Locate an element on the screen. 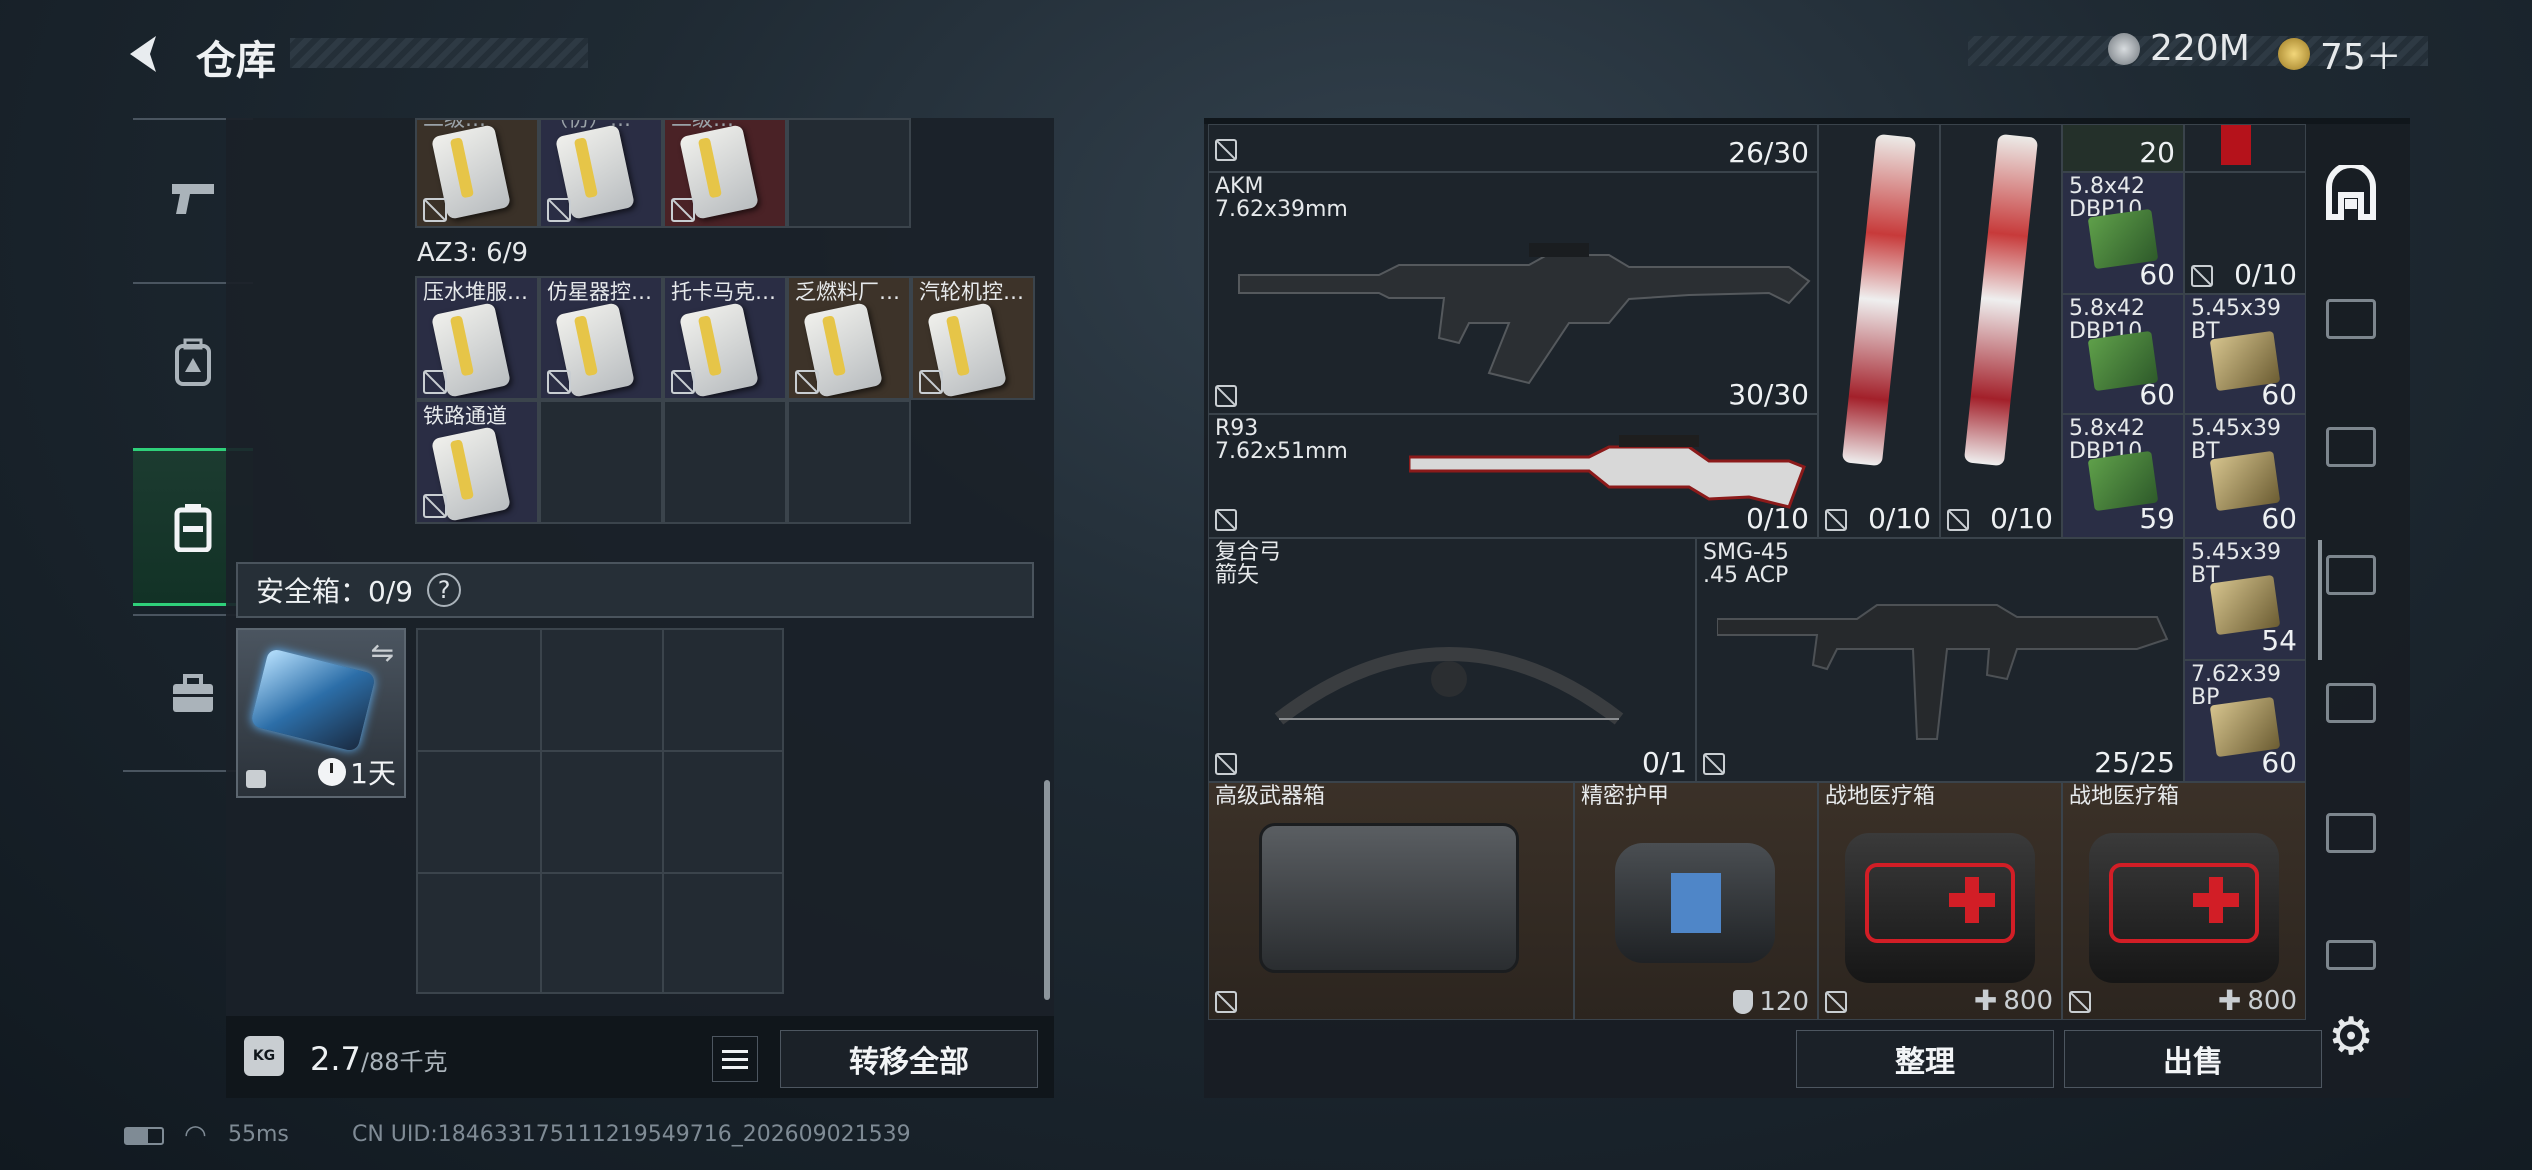  title-stripe is located at coordinates (439, 53).